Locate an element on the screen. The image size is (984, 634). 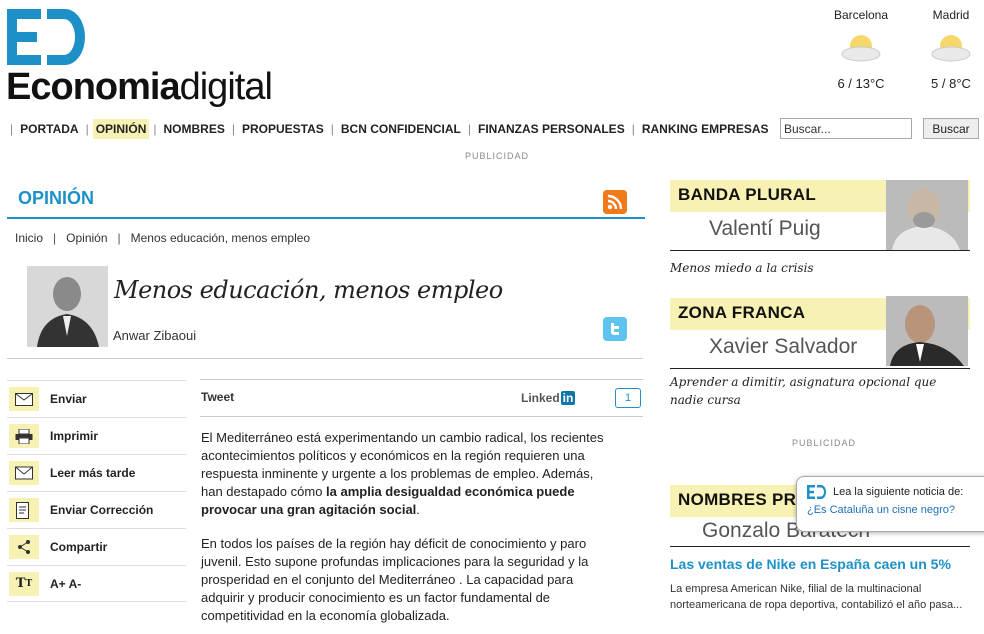
tool-label: Enviar Corrección is located at coordinates (102, 510).